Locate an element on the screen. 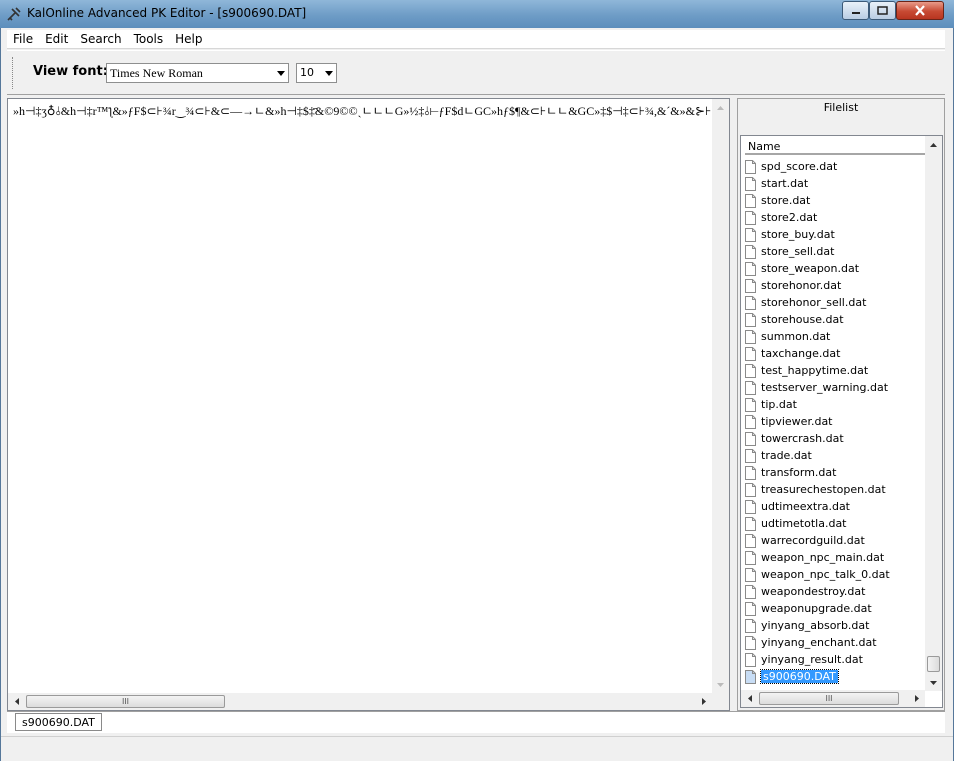  list-item-label: weapon_npc_talk_0.dat is located at coordinates (825, 574).